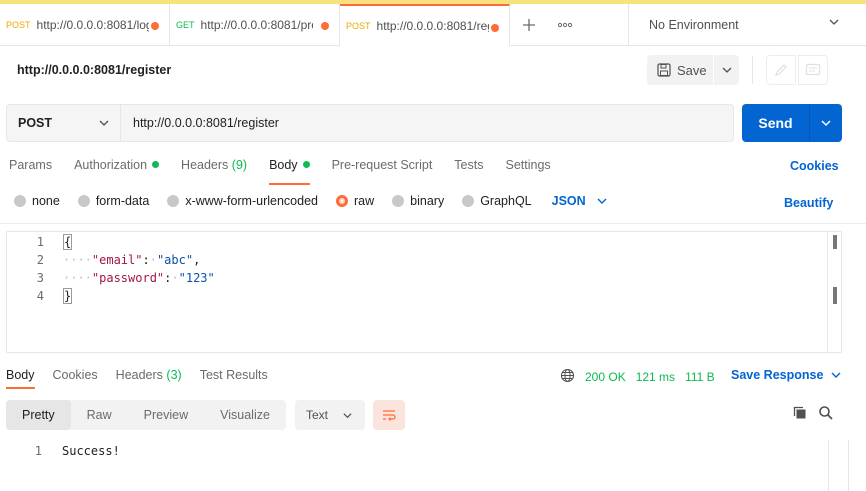  Describe the element at coordinates (166, 415) in the screenshot. I see `view-tab-preview: Preview` at that location.